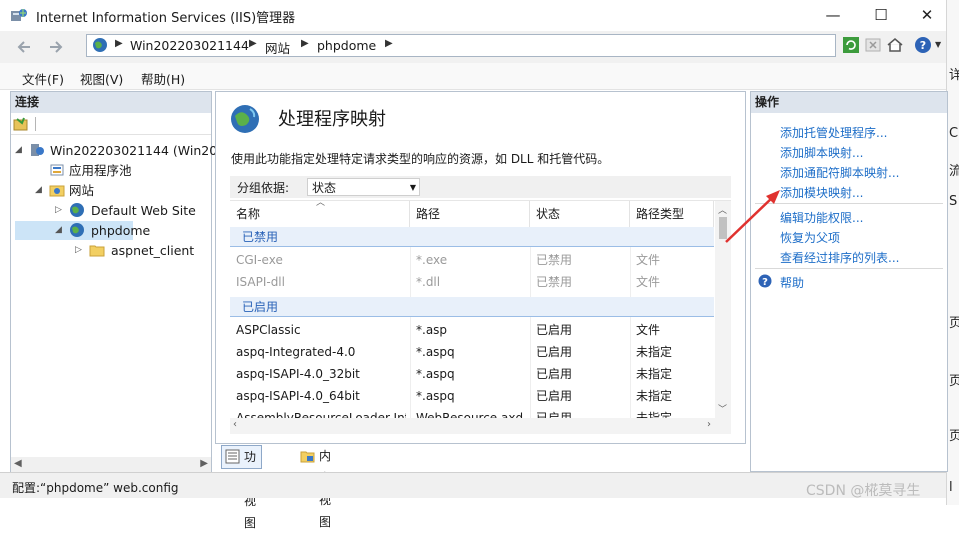 Image resolution: width=959 pixels, height=534 pixels. What do you see at coordinates (100, 170) in the screenshot?
I see `tree-label: 应用程序池` at bounding box center [100, 170].